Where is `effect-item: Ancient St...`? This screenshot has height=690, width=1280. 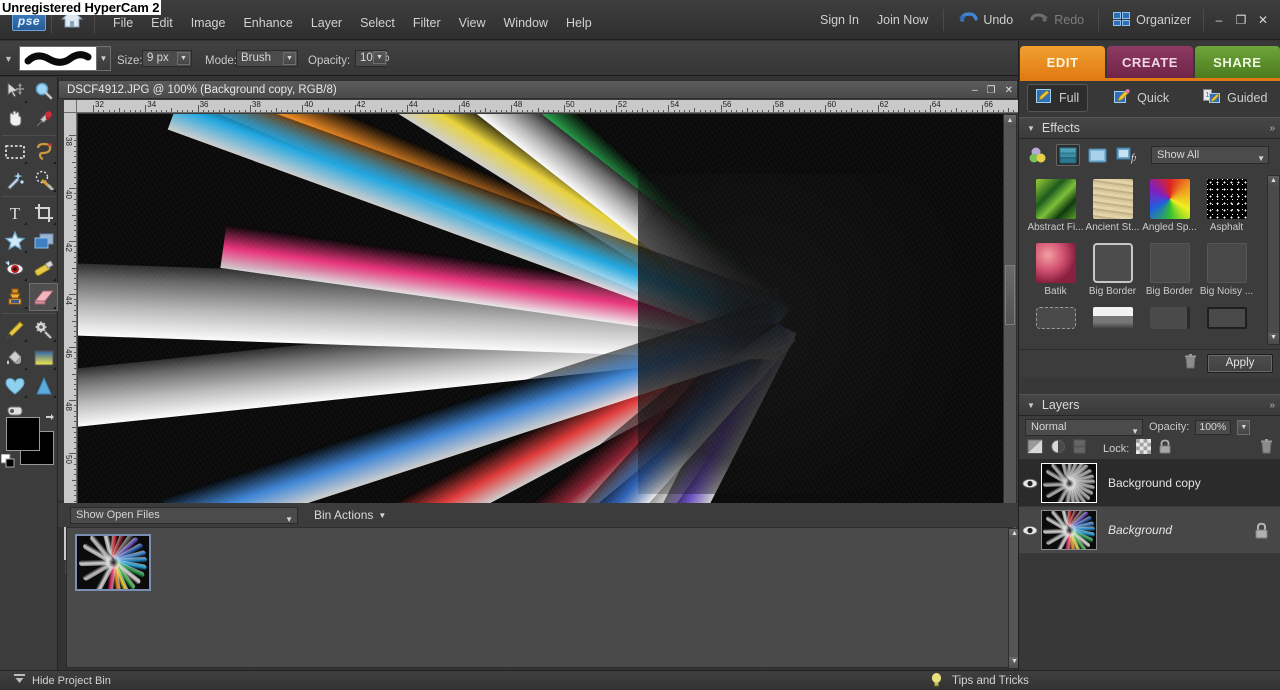 effect-item: Ancient St... is located at coordinates (1112, 206).